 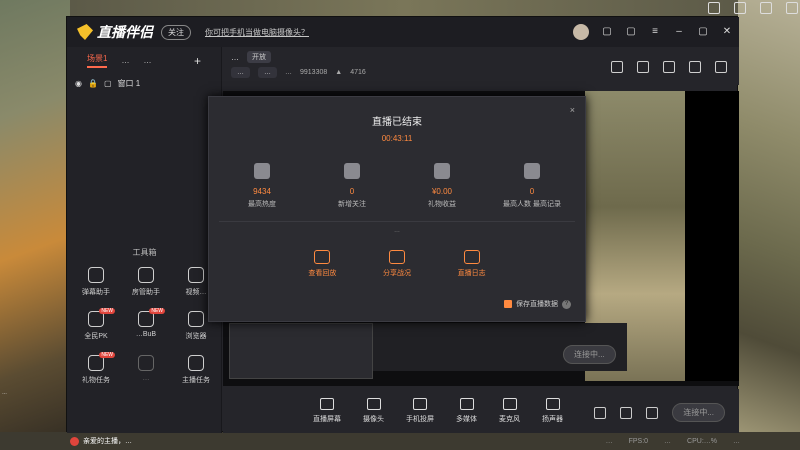 I want to click on message-icon: ▢, so click(x=607, y=32).